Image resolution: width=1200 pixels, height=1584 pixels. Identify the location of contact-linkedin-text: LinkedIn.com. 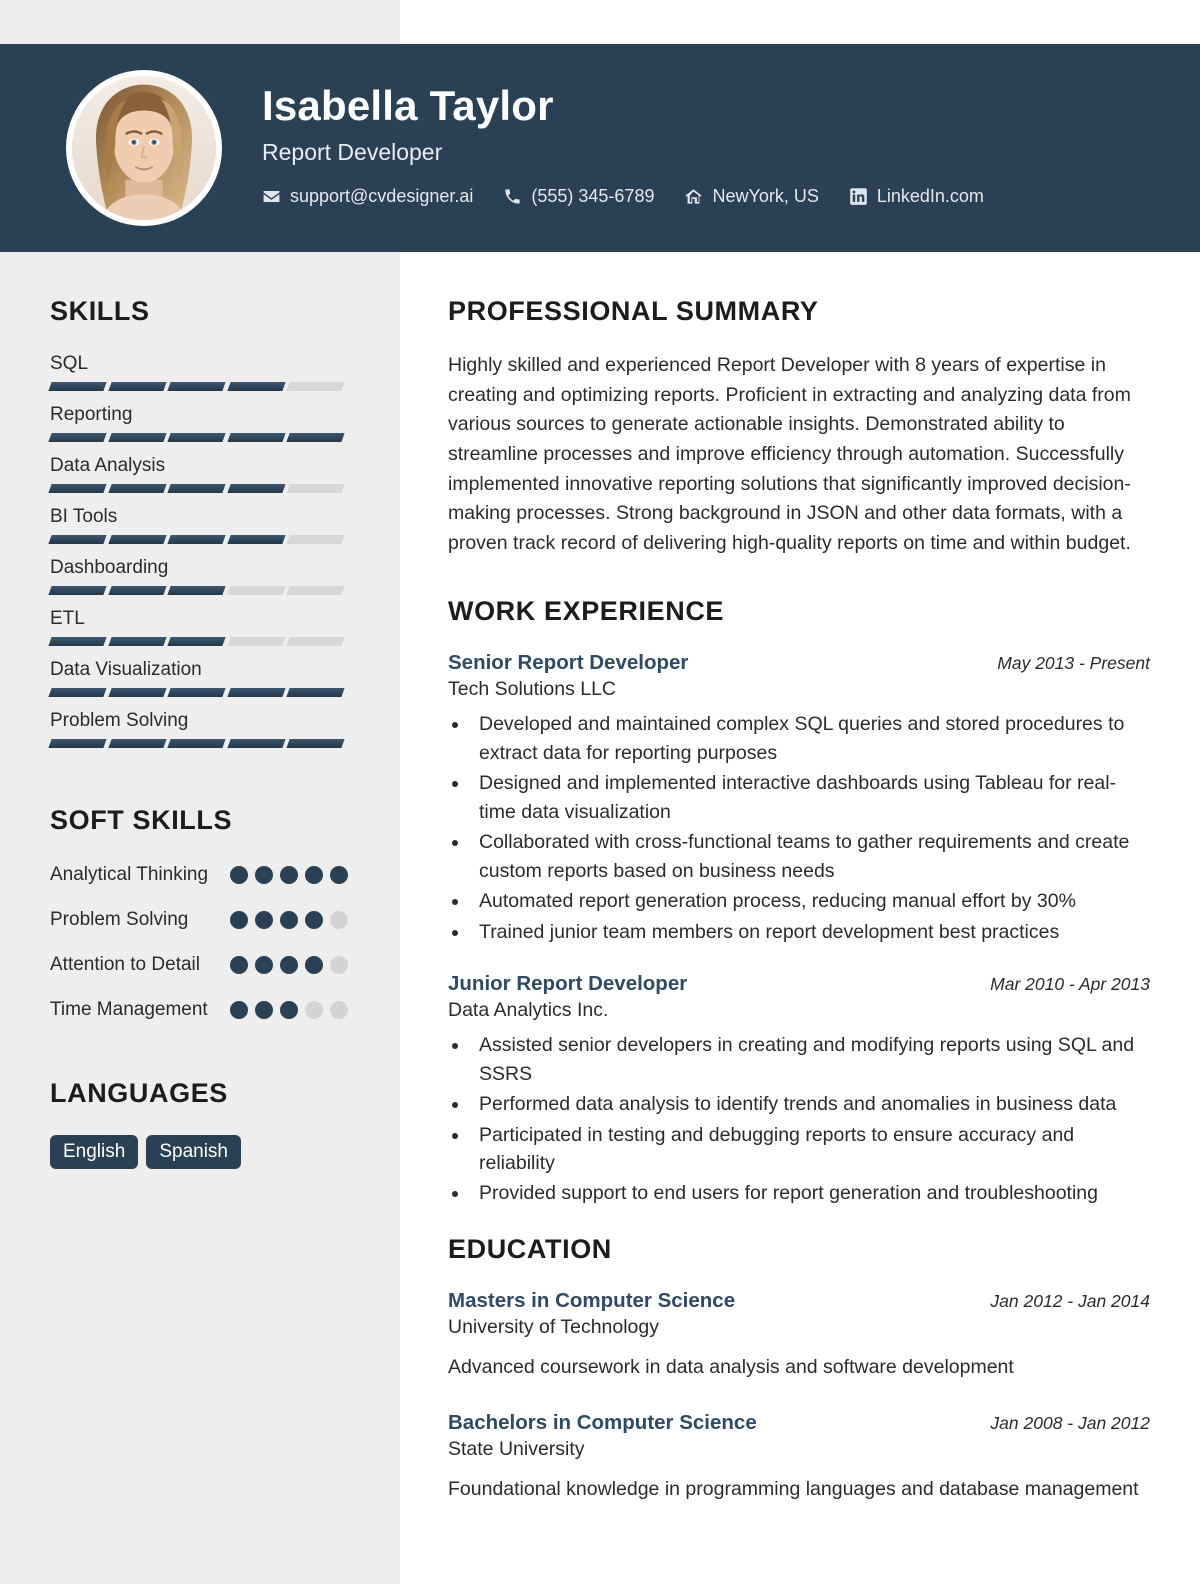
(930, 196).